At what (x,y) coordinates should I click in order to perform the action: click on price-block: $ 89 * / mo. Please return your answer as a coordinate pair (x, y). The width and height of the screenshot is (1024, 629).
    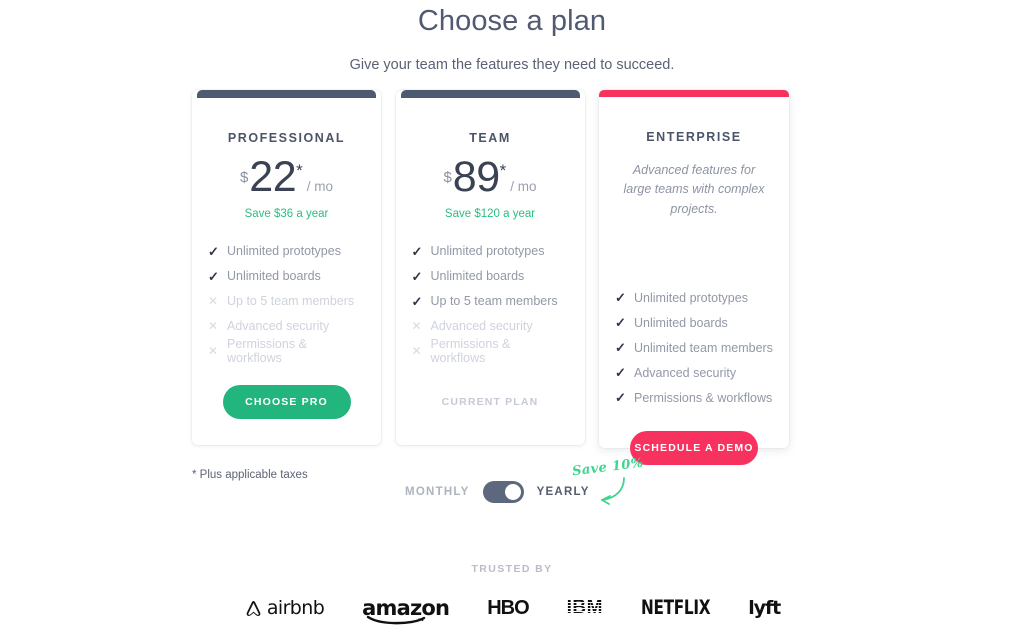
    Looking at the image, I should click on (490, 173).